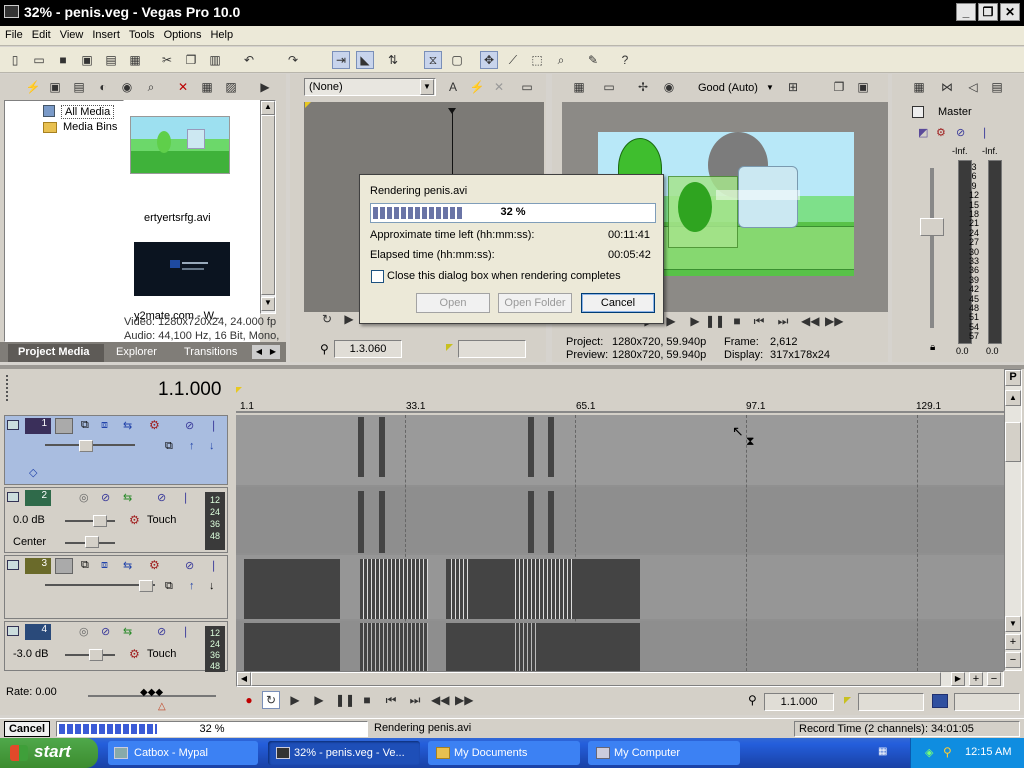 This screenshot has height=768, width=1024. Describe the element at coordinates (71, 33) in the screenshot. I see `menu-view: View` at that location.